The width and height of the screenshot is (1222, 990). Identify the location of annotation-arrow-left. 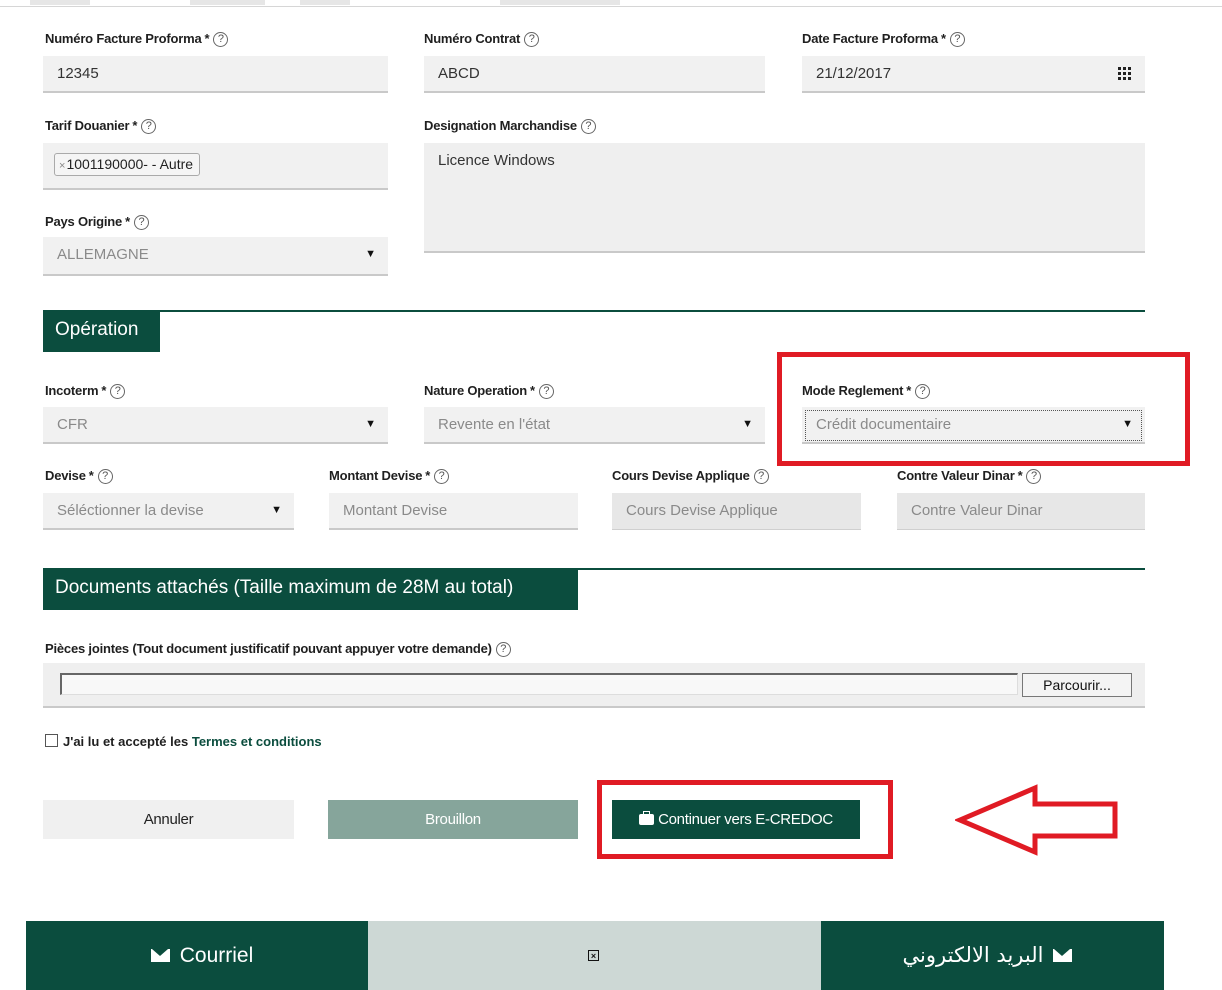
(1036, 820).